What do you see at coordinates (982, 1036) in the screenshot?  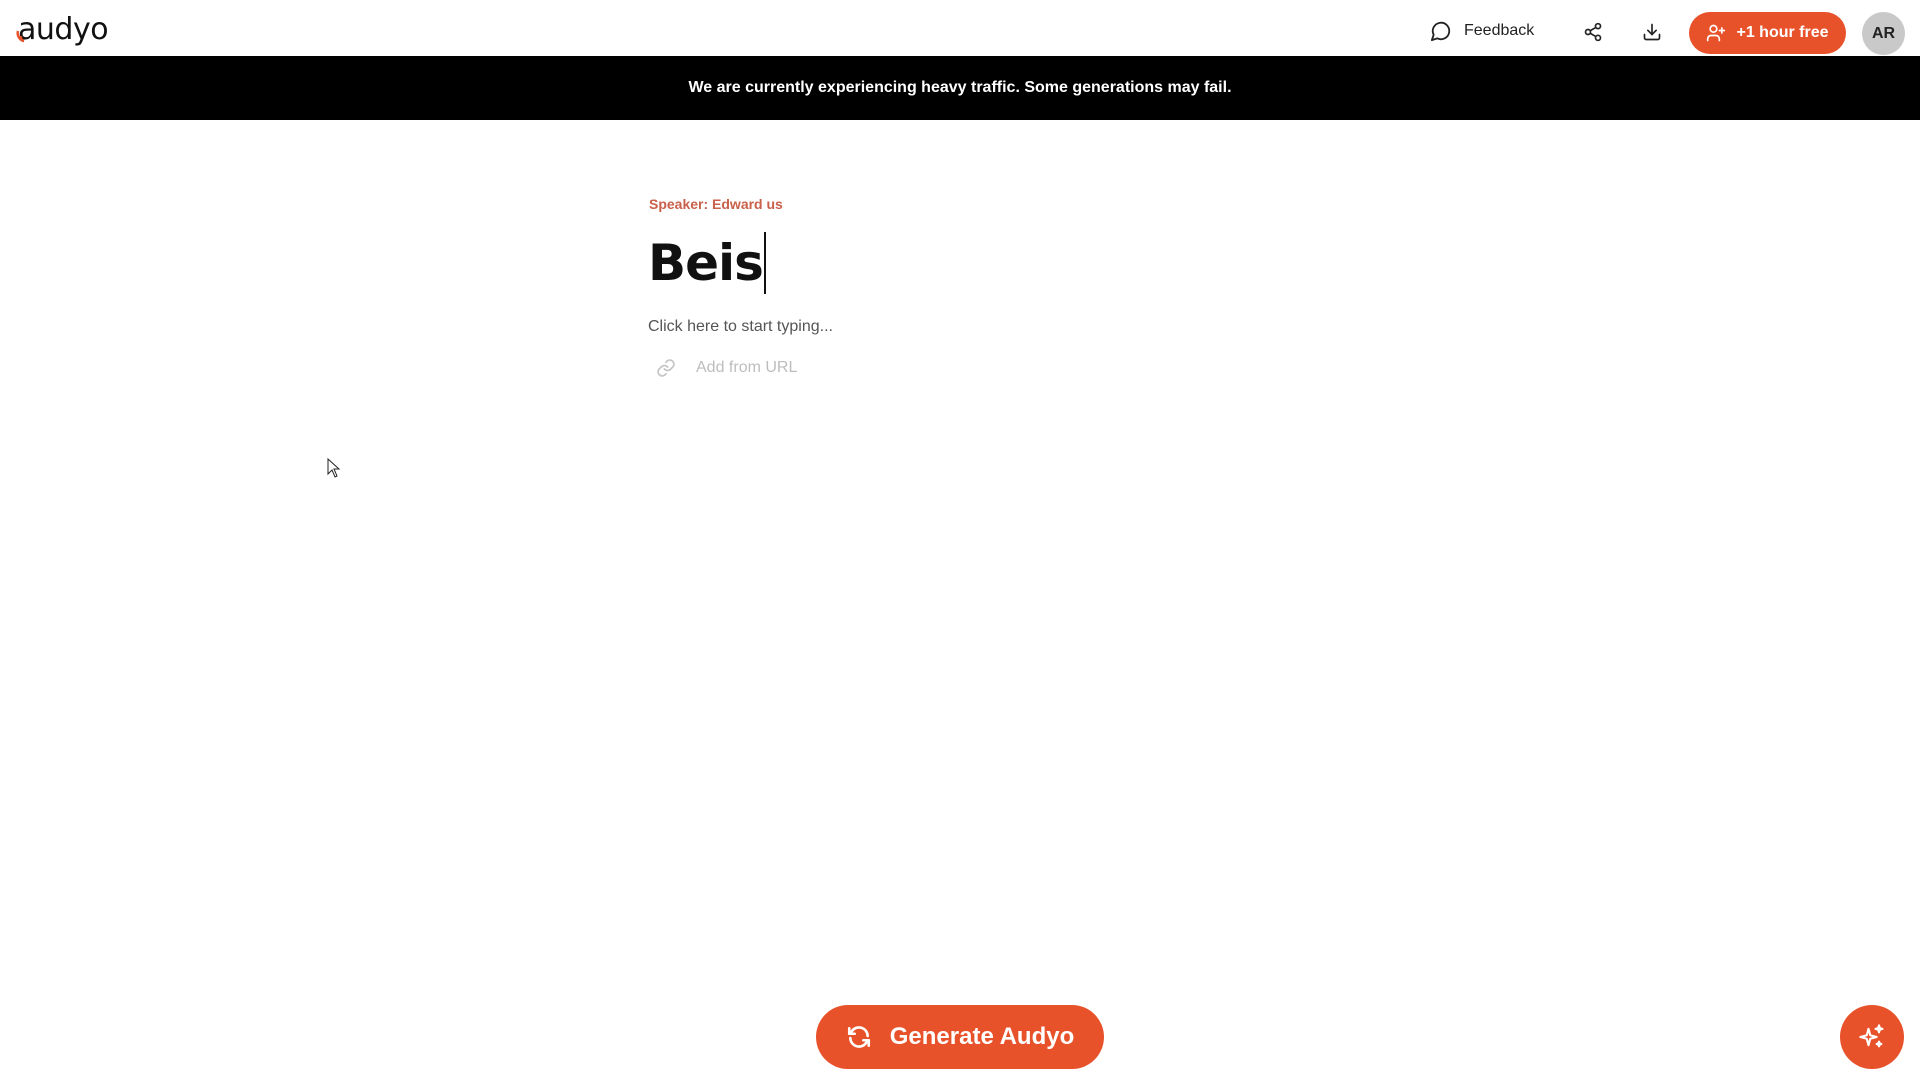 I see `generate-label: Generate Audyo` at bounding box center [982, 1036].